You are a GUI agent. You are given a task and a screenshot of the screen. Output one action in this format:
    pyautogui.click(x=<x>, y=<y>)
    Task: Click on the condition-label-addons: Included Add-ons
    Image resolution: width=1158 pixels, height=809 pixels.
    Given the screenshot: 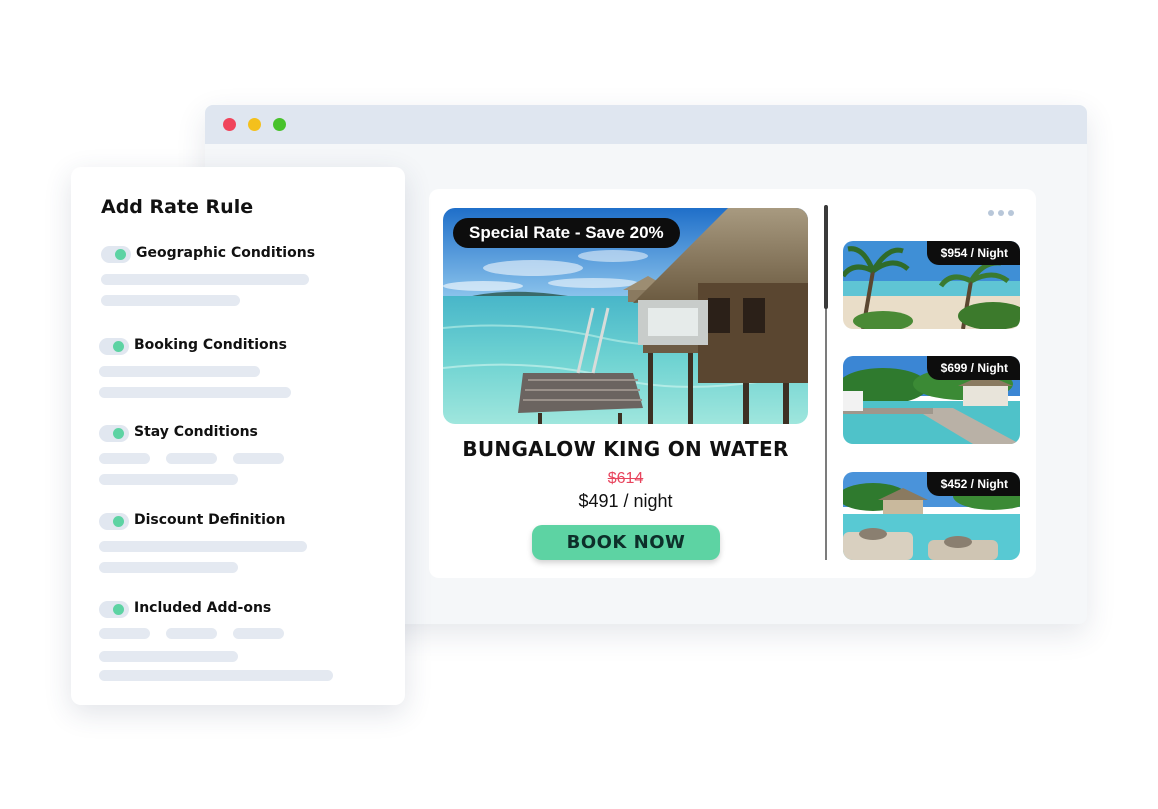 What is the action you would take?
    pyautogui.click(x=203, y=608)
    